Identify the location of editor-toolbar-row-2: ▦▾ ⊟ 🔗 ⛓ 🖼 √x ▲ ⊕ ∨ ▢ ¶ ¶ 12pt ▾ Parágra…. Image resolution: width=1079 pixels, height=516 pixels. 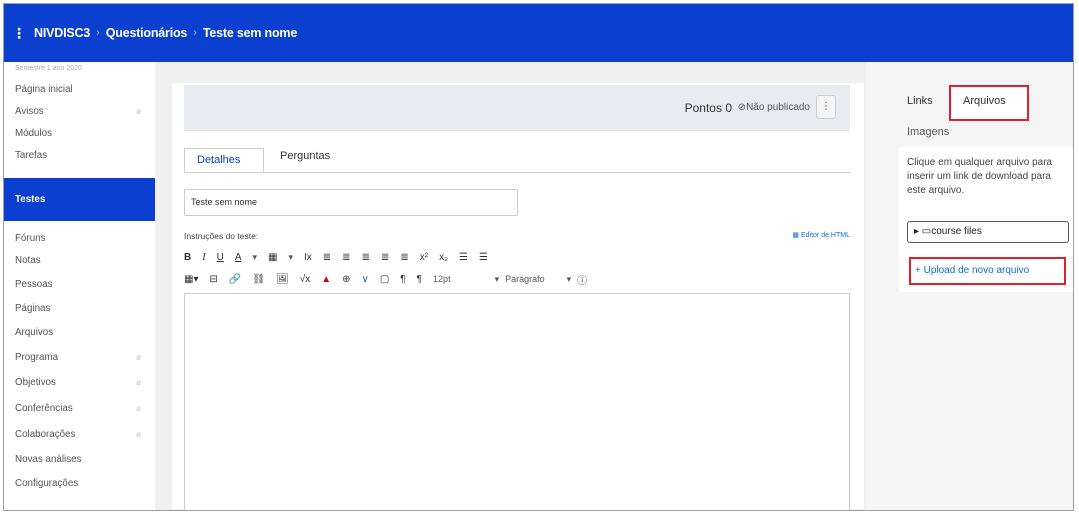
(391, 279).